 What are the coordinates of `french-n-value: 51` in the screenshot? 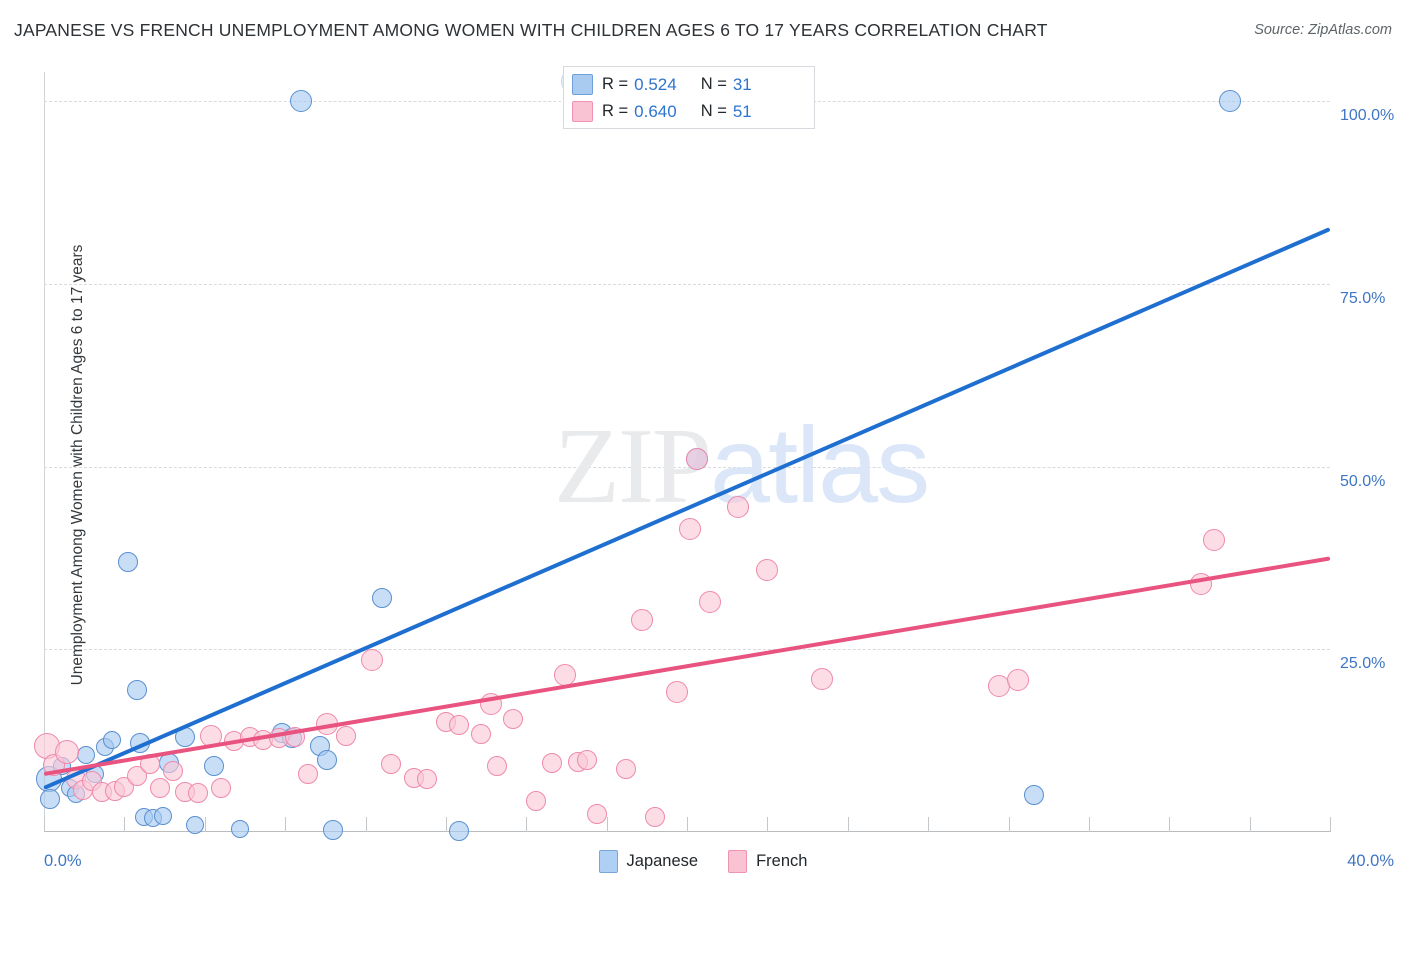 It's located at (742, 111).